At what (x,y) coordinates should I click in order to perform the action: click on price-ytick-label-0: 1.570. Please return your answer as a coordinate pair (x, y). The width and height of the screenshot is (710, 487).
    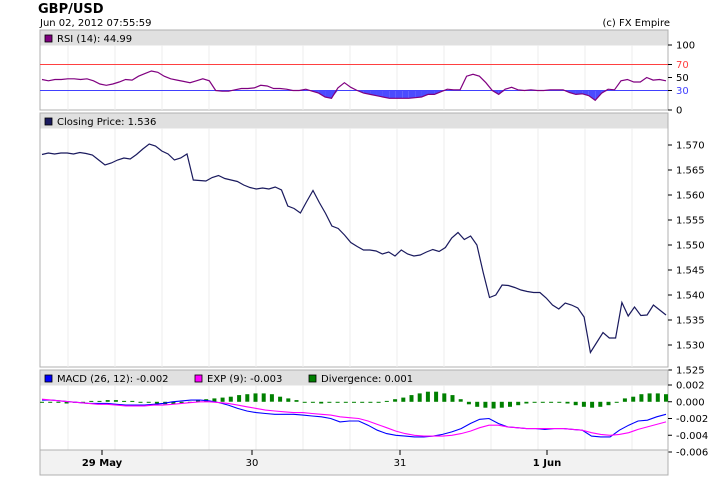
    Looking at the image, I should click on (690, 146).